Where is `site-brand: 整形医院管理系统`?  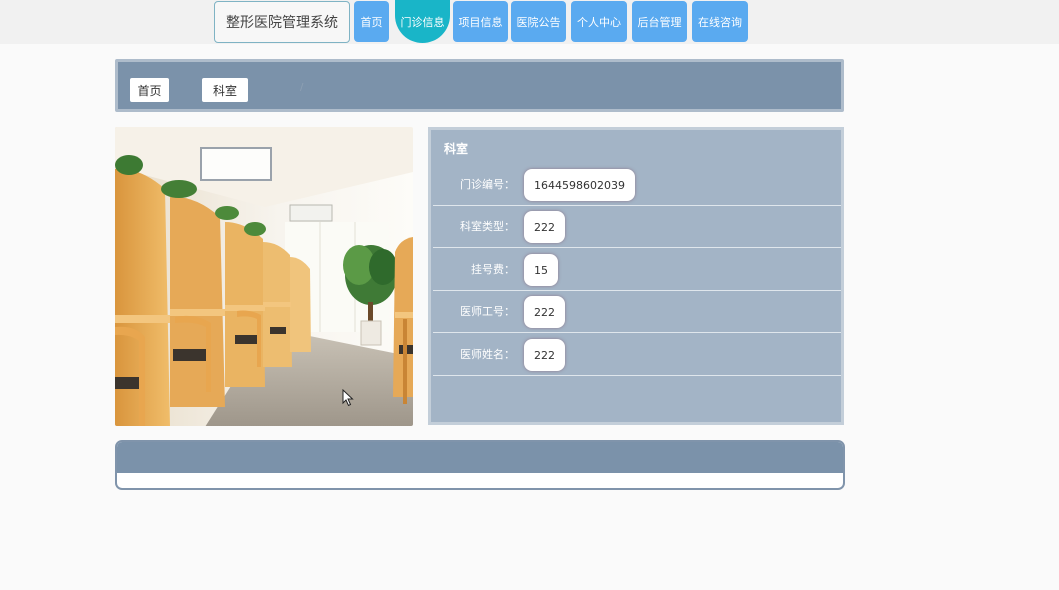 site-brand: 整形医院管理系统 is located at coordinates (282, 22).